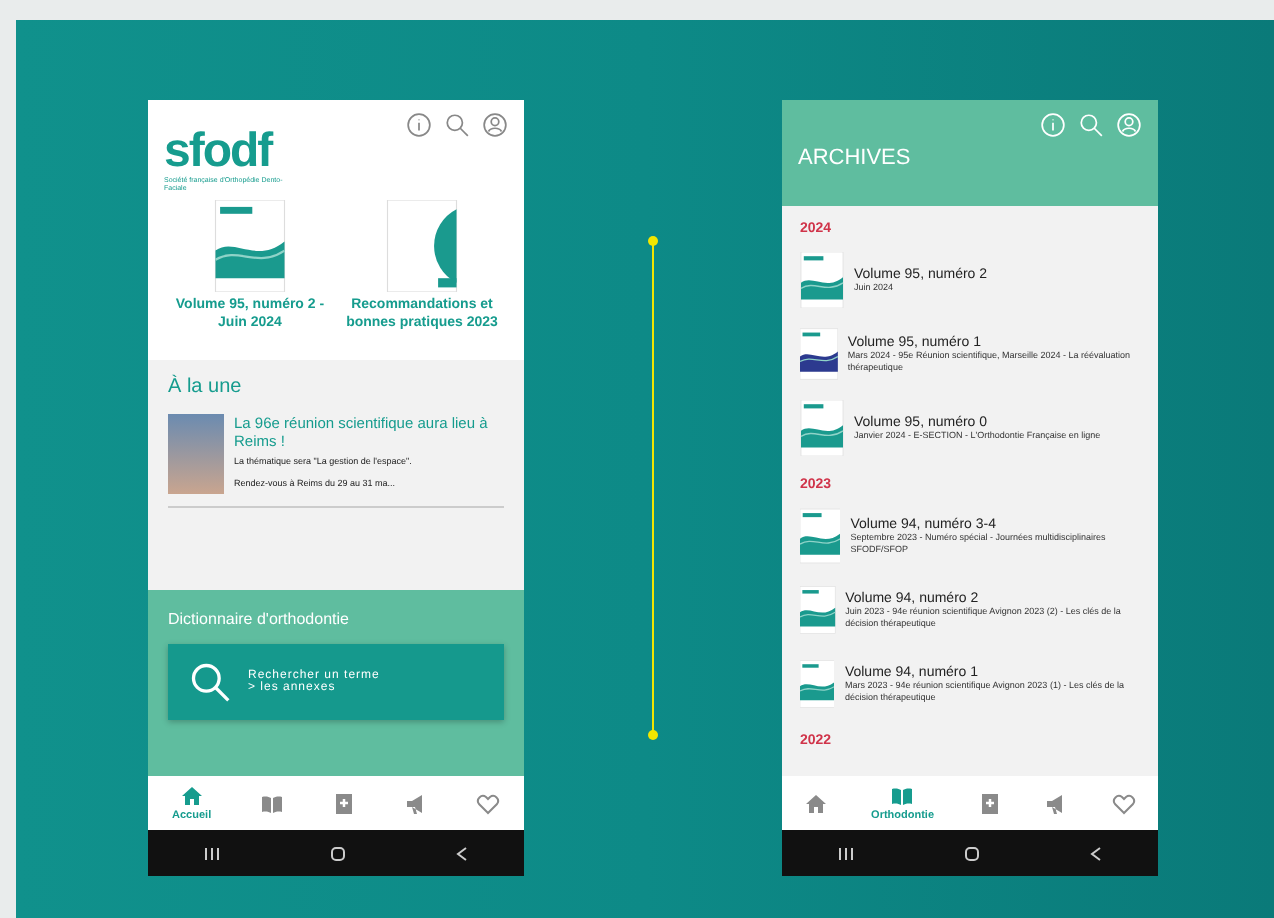 The height and width of the screenshot is (918, 1274). Describe the element at coordinates (495, 125) in the screenshot. I see `account-icon` at that location.